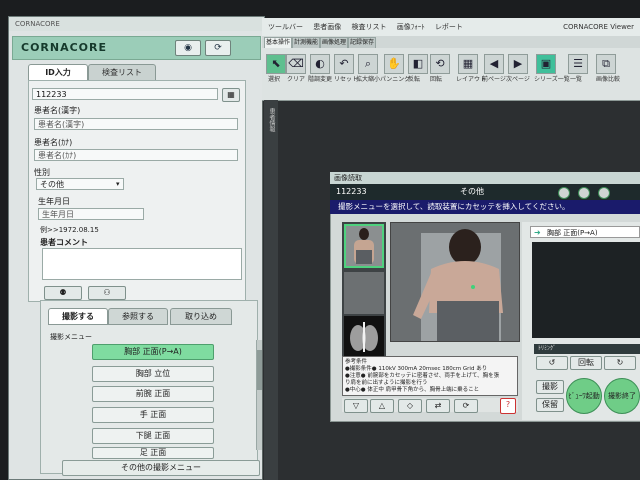 The height and width of the screenshot is (480, 640). I want to click on dialog-patient-bar: 112233 その他, so click(485, 192).